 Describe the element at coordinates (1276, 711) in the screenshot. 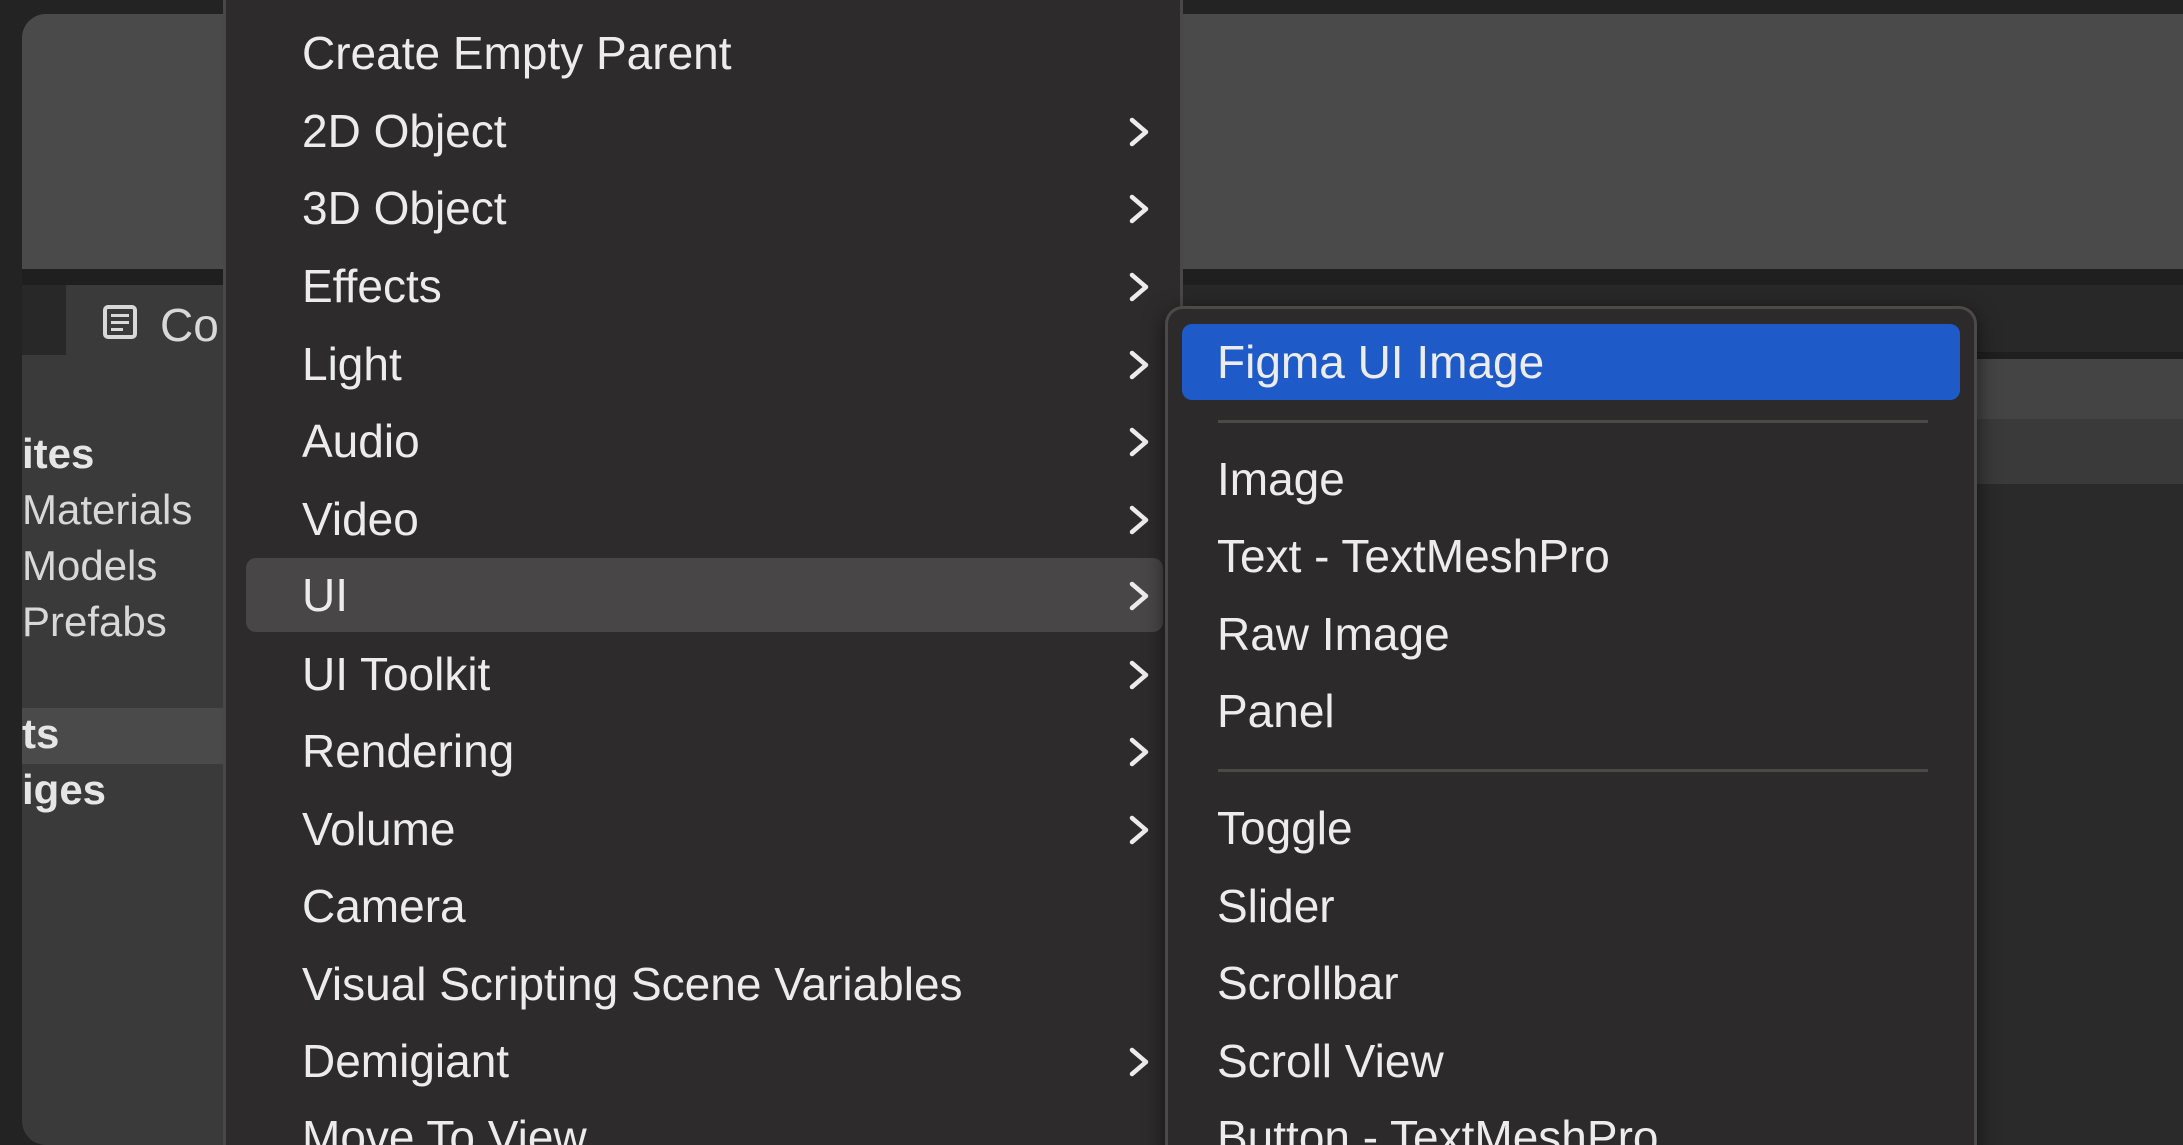

I see `submenu-item-label: Panel` at that location.